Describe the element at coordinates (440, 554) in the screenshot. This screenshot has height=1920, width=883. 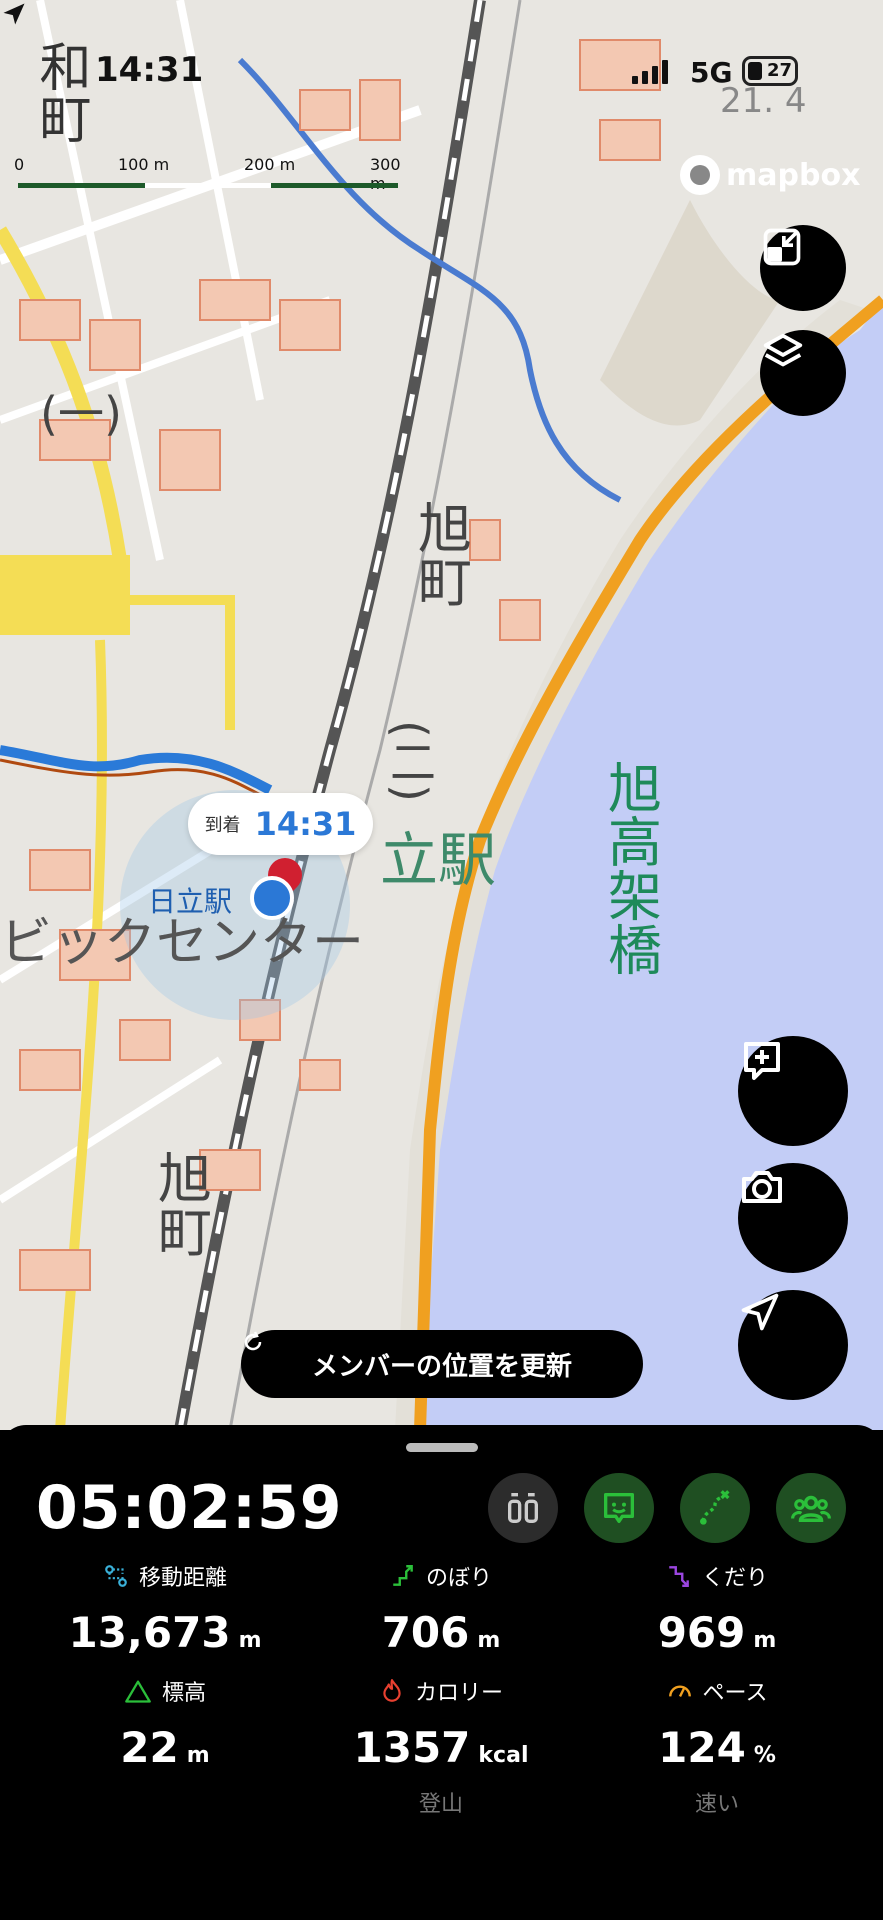
I see `map-label-asahi-1: 旭町` at that location.